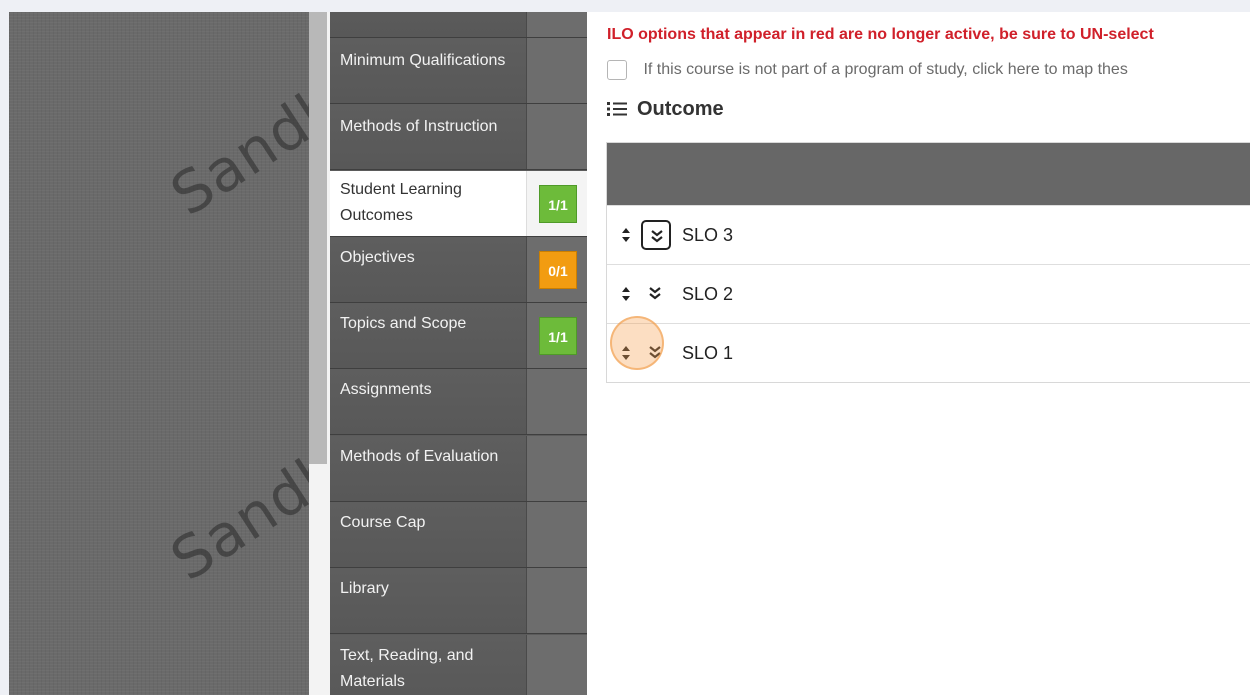 This screenshot has height=695, width=1250. I want to click on table-row: SLO 2, so click(928, 293).